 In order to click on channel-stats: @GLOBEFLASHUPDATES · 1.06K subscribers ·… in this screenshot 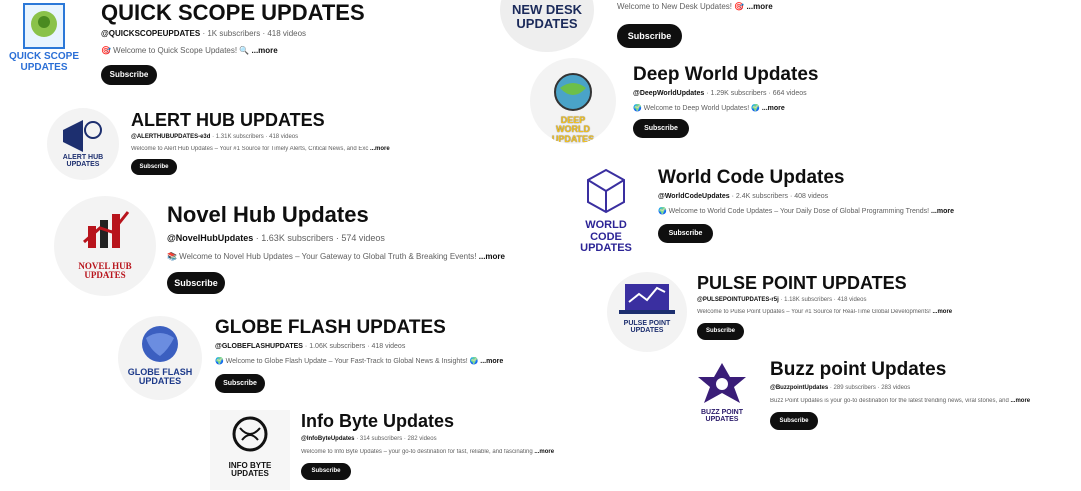, I will do `click(310, 346)`.